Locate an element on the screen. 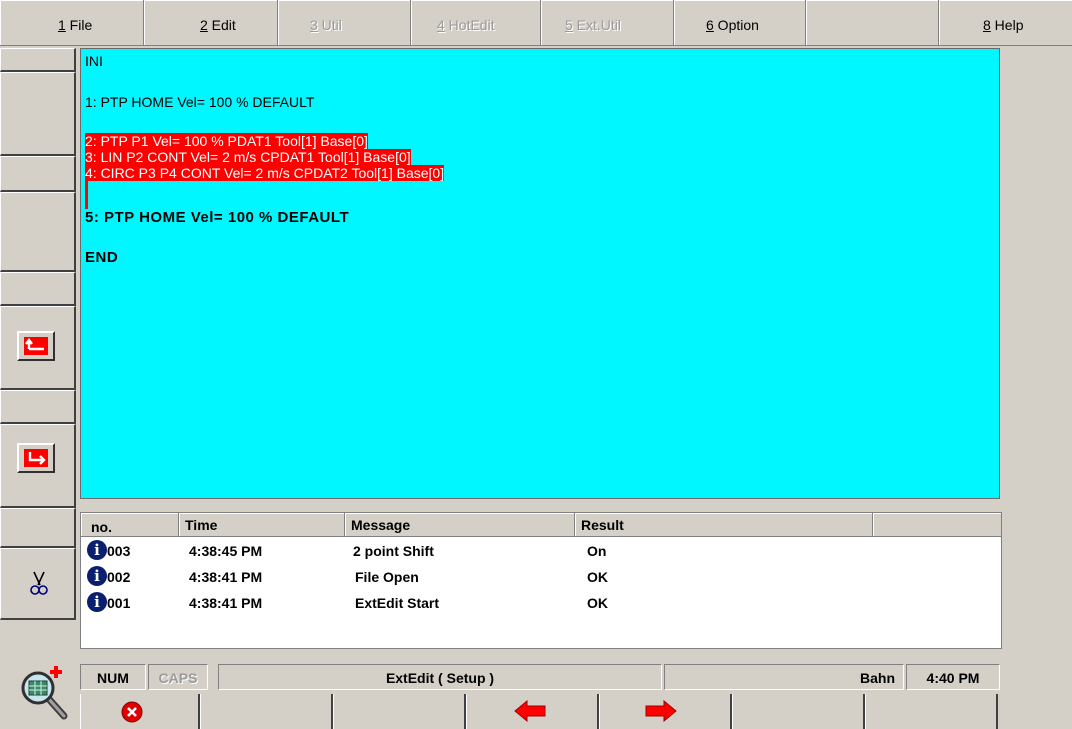  softkey-forward is located at coordinates (665, 711).